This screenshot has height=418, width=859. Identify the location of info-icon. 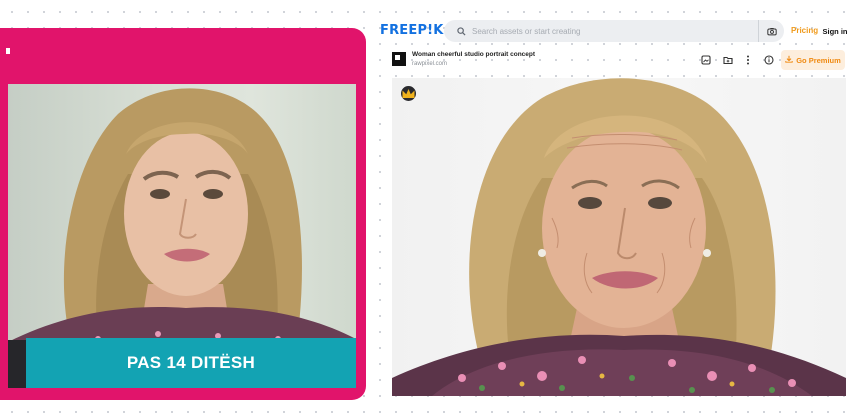
(769, 60).